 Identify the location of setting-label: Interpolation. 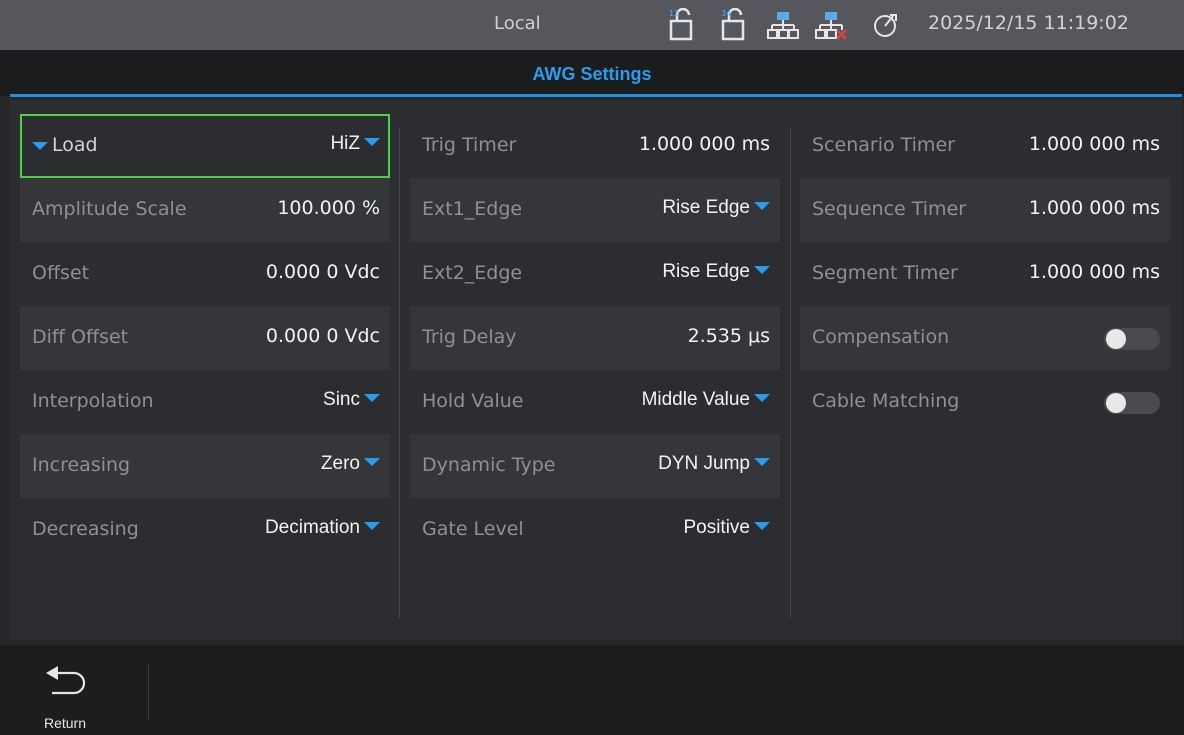
(93, 401).